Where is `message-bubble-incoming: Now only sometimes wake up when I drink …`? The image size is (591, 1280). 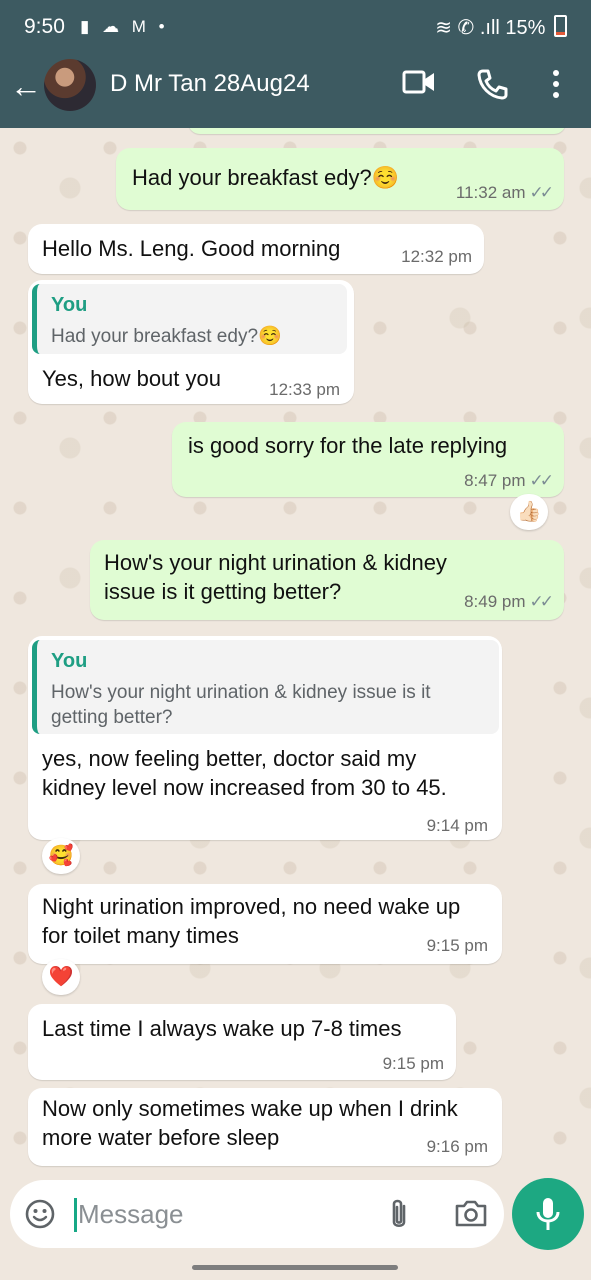
message-bubble-incoming: Now only sometimes wake up when I drink … is located at coordinates (265, 1127).